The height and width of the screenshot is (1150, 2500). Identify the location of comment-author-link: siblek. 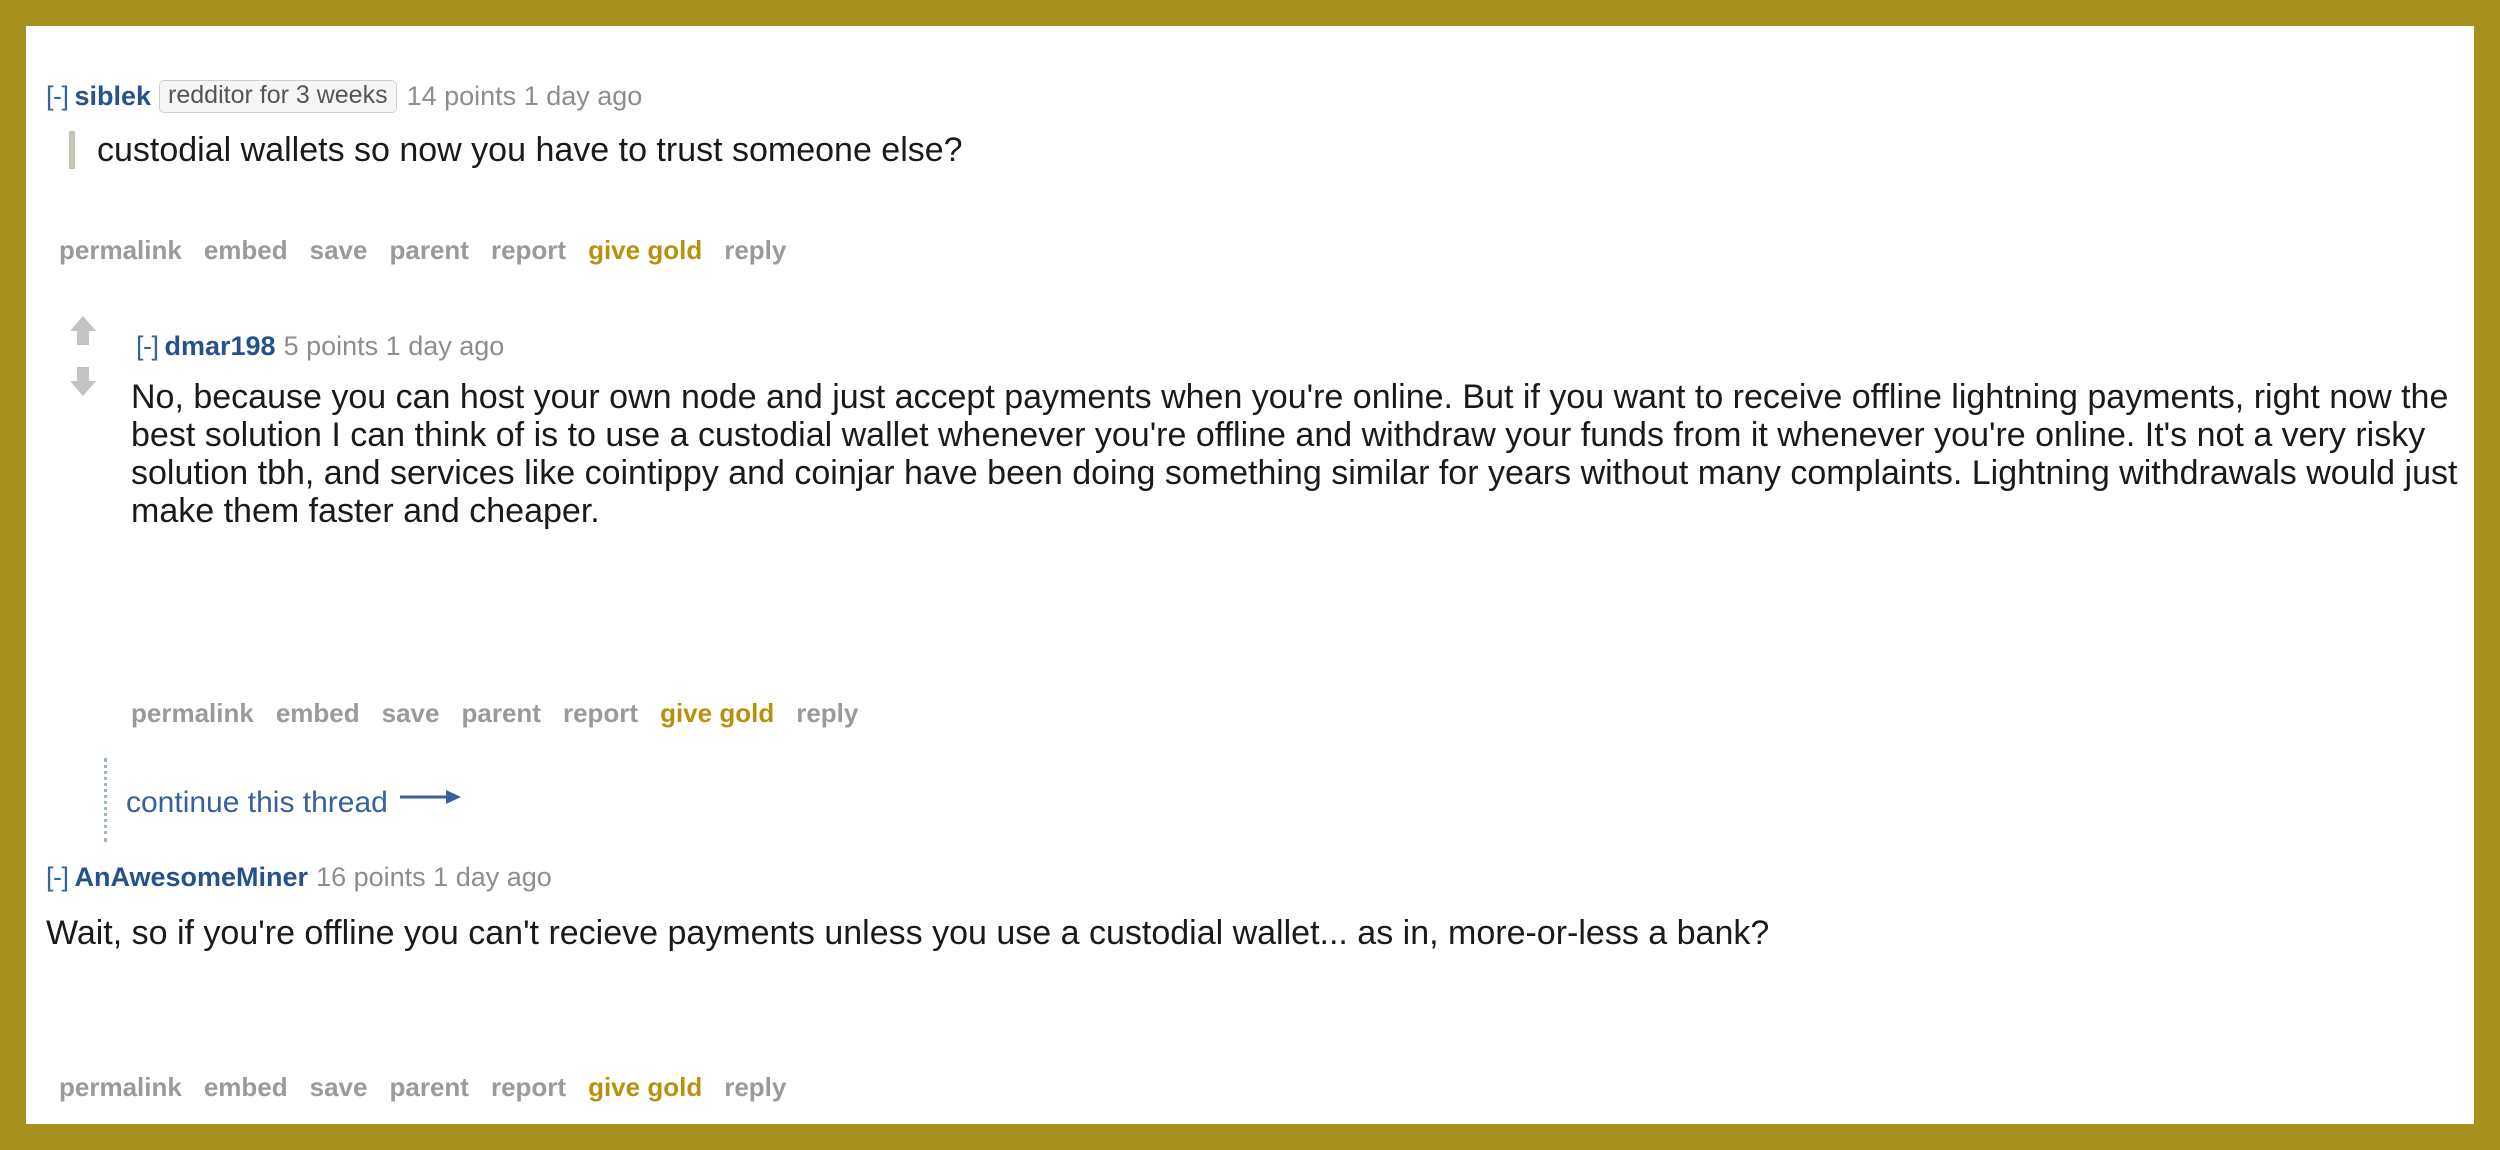
(113, 96).